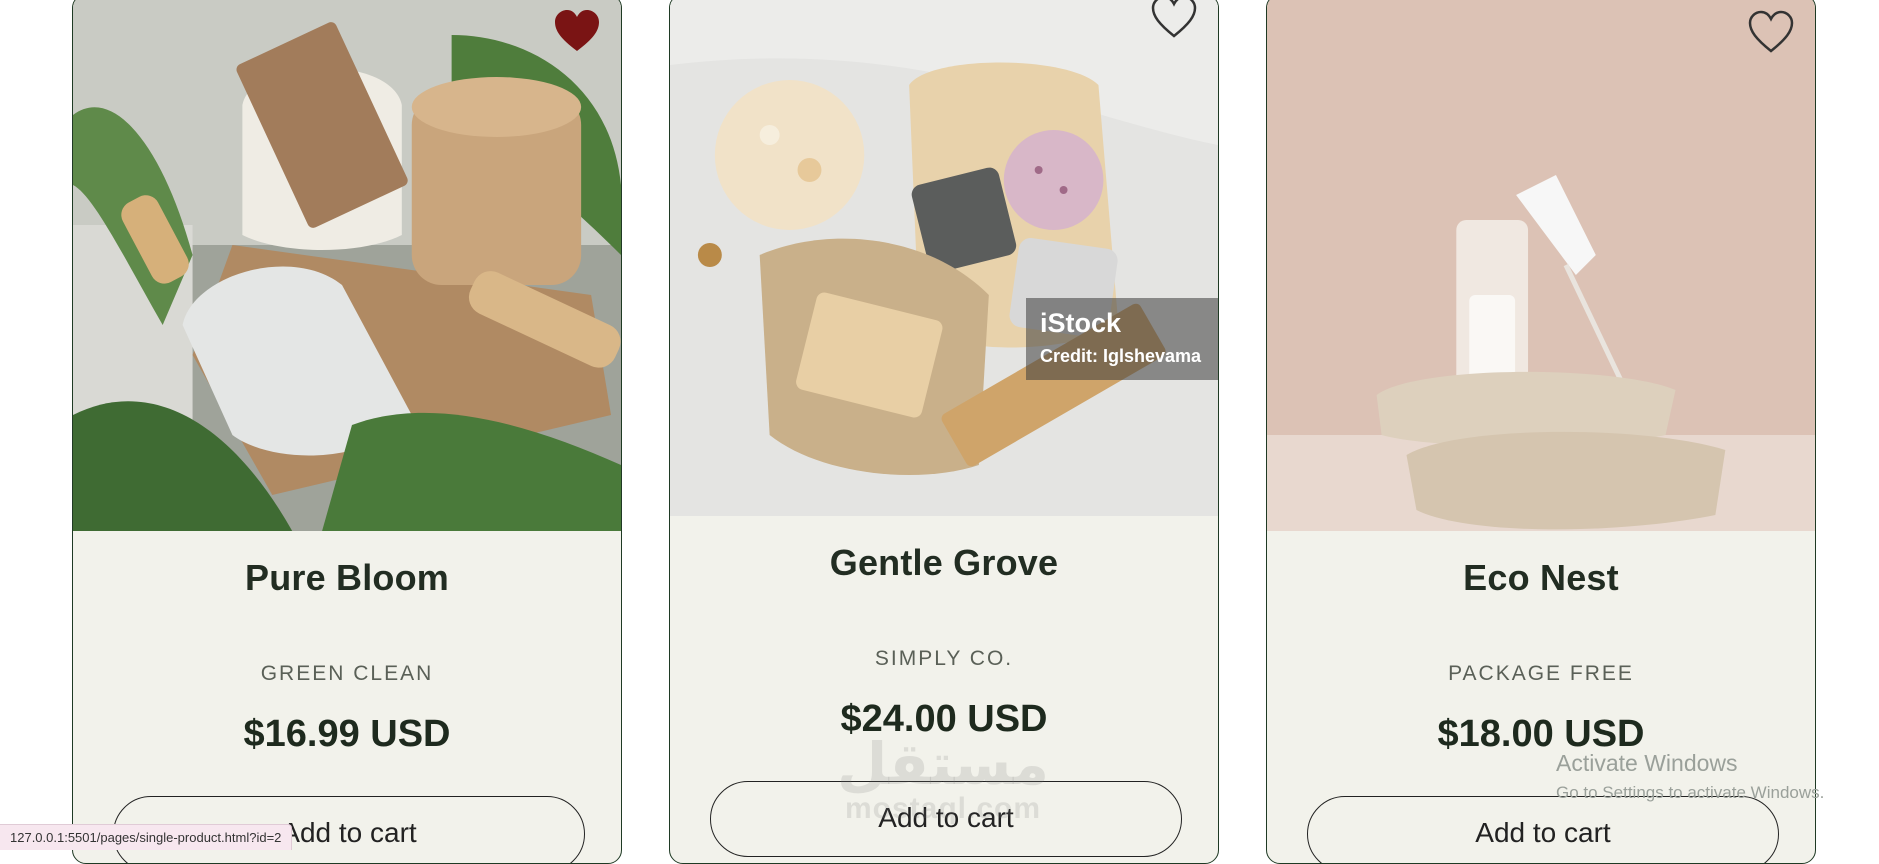  Describe the element at coordinates (944, 563) in the screenshot. I see `product-name: Gentle Grove` at that location.